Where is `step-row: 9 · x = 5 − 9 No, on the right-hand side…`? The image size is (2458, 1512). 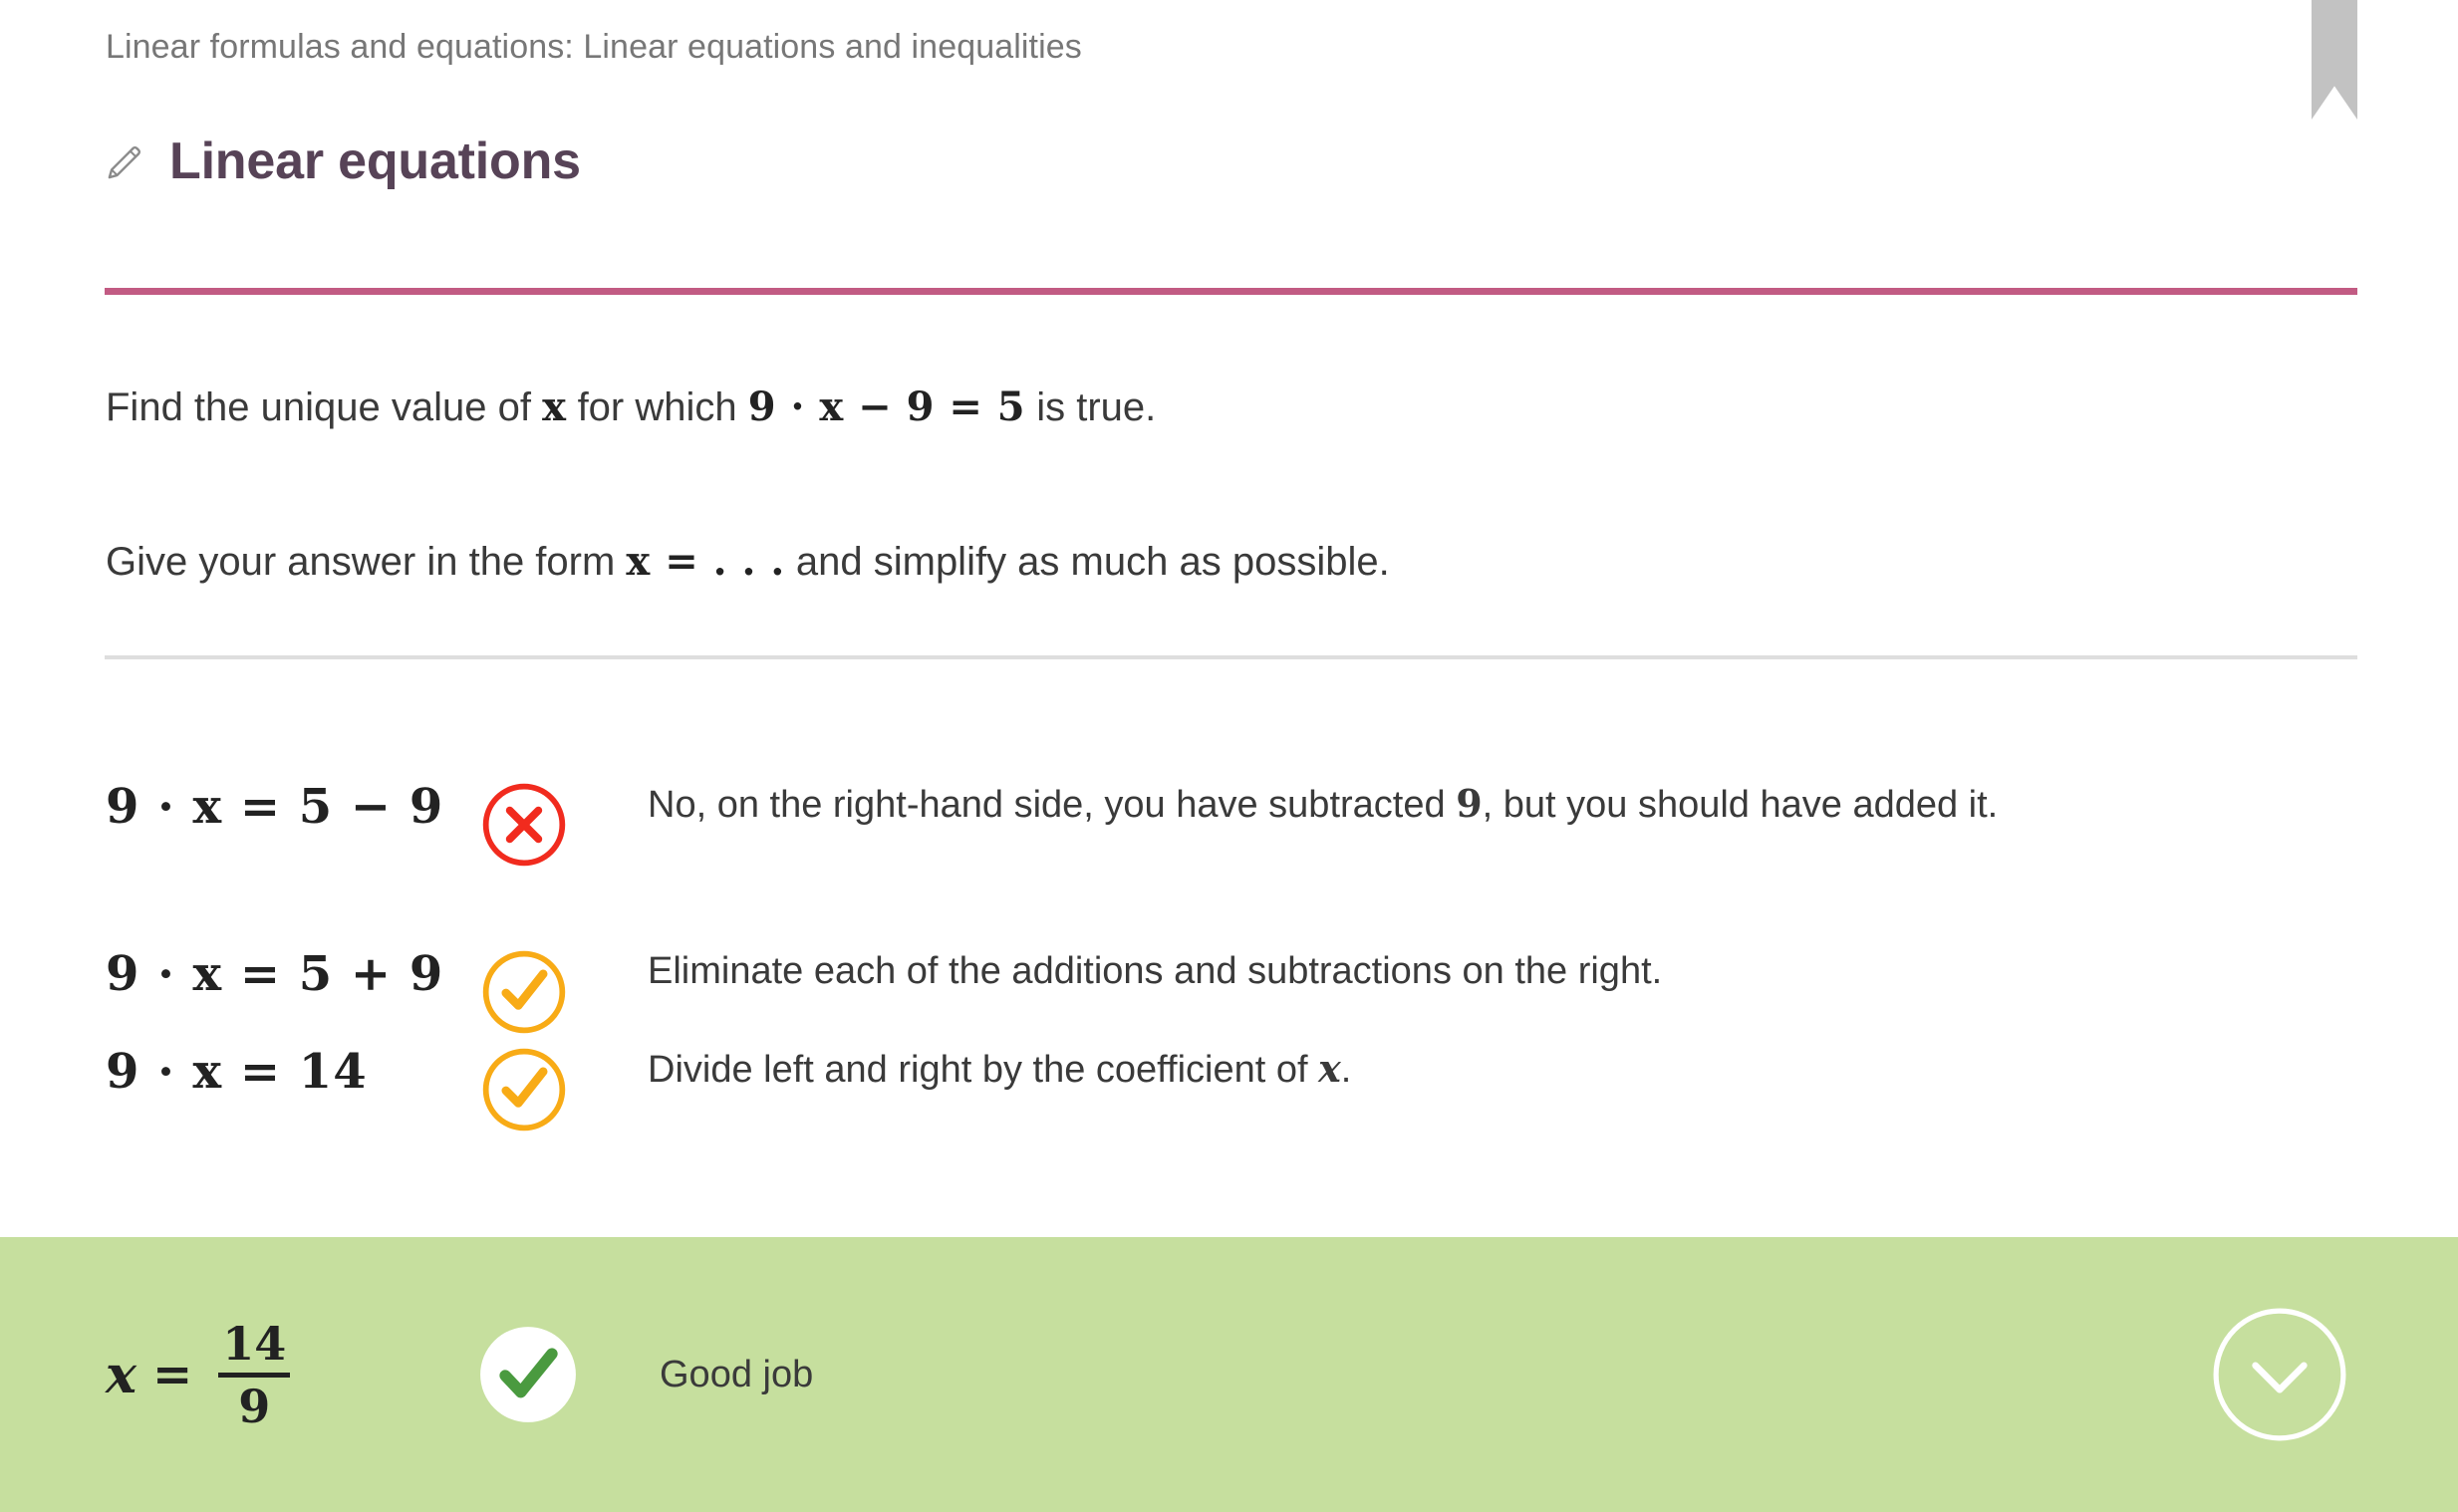
step-row: 9 · x = 5 − 9 No, on the right-hand side… is located at coordinates (1229, 829).